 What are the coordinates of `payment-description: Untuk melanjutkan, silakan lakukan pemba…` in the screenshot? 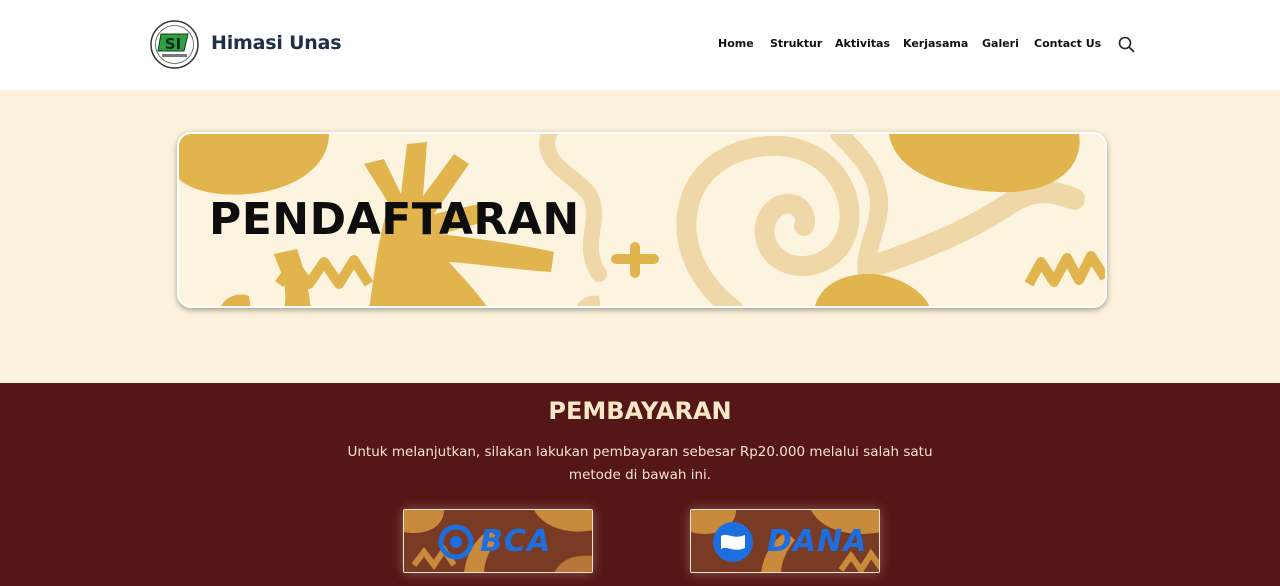 It's located at (640, 463).